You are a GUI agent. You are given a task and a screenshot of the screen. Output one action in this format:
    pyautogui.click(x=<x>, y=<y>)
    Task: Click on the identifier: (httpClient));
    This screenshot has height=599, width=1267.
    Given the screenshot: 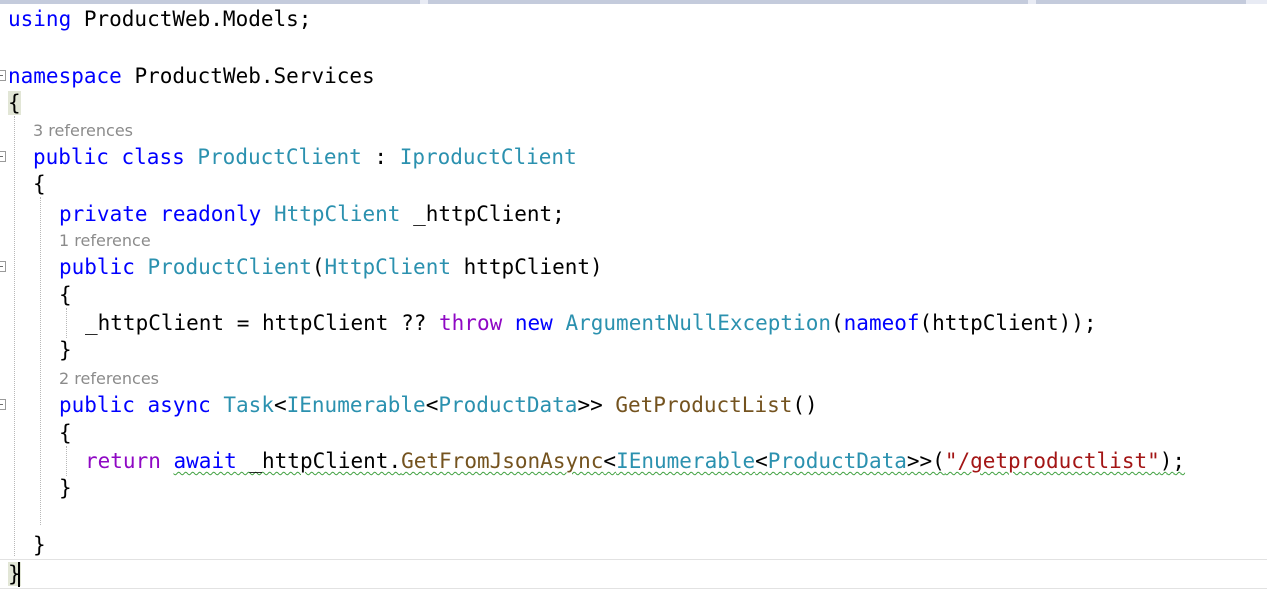 What is the action you would take?
    pyautogui.click(x=1008, y=323)
    